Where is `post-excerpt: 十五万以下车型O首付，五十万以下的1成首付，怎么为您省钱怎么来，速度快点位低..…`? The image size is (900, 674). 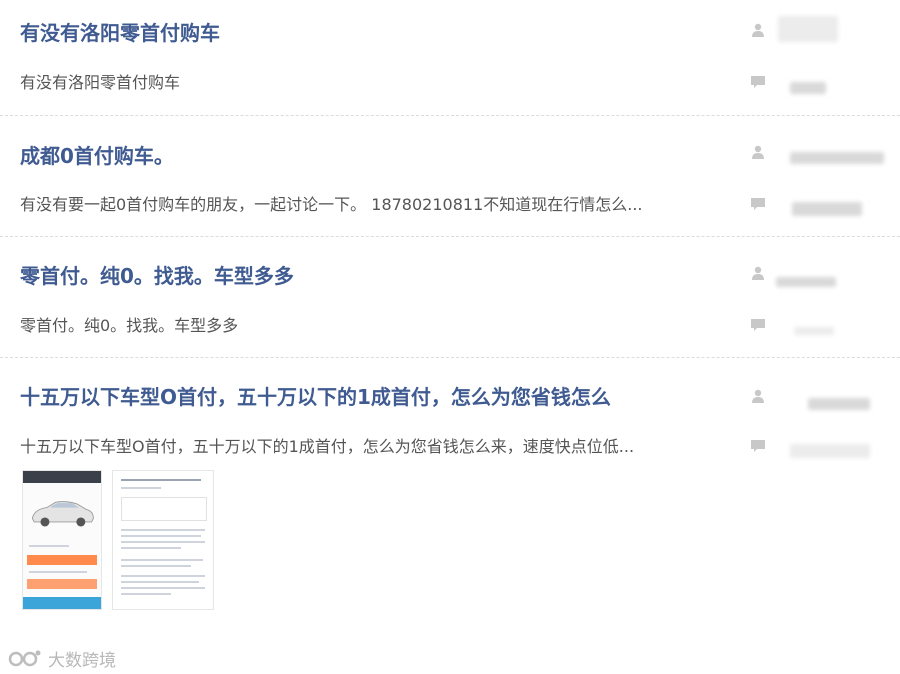
post-excerpt: 十五万以下车型O首付，五十万以下的1成首付，怎么为您省钱怎么来，速度快点位低..… is located at coordinates (327, 446).